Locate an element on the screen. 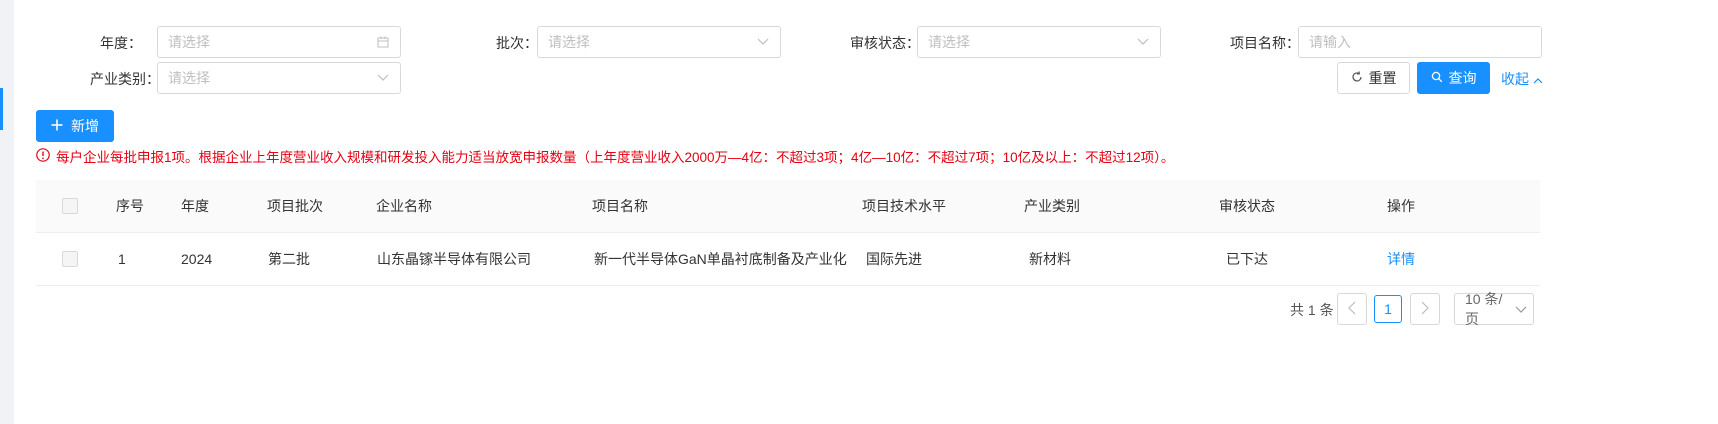 This screenshot has height=424, width=1718. year-placeholder: 请选择 is located at coordinates (189, 42).